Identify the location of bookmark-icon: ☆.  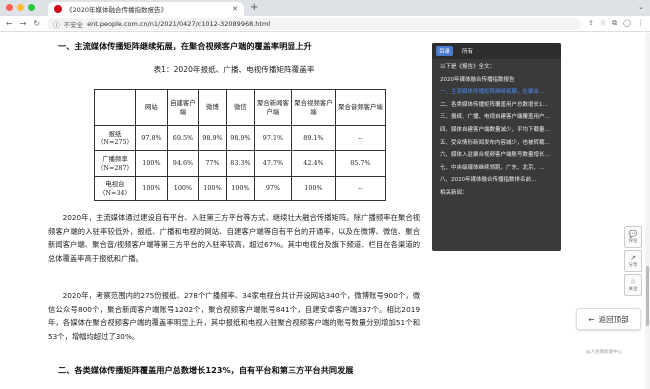
(603, 23).